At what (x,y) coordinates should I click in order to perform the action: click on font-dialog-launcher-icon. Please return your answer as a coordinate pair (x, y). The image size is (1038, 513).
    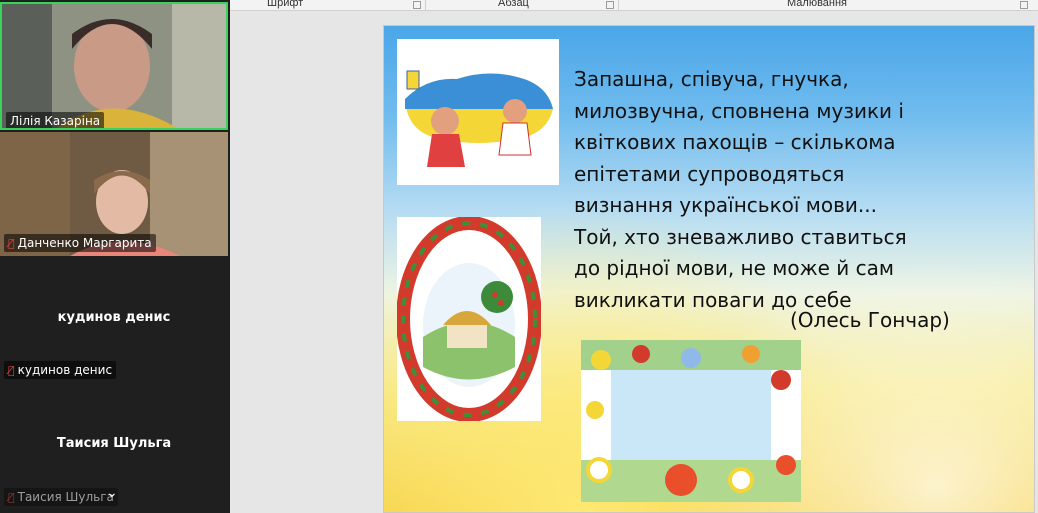
    Looking at the image, I should click on (417, 5).